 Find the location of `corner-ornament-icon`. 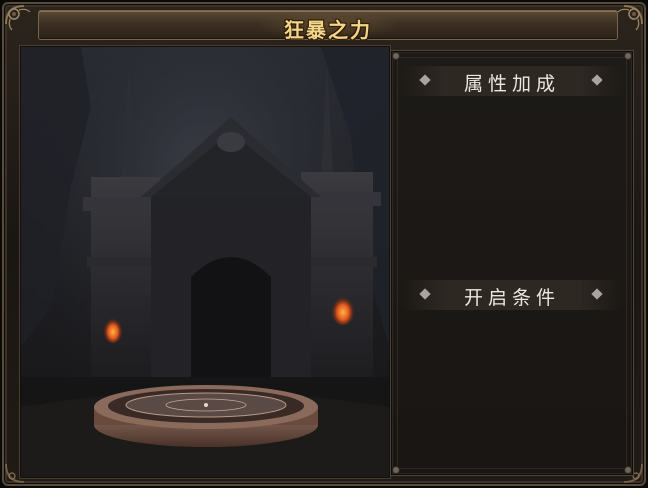

corner-ornament-icon is located at coordinates (21, 21).